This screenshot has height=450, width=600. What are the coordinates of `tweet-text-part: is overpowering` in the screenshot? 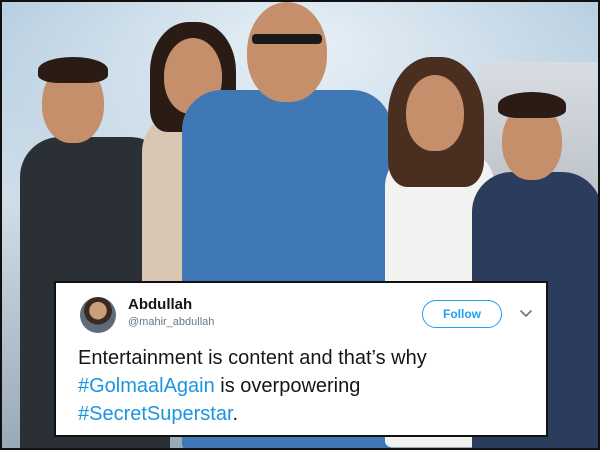 It's located at (287, 386).